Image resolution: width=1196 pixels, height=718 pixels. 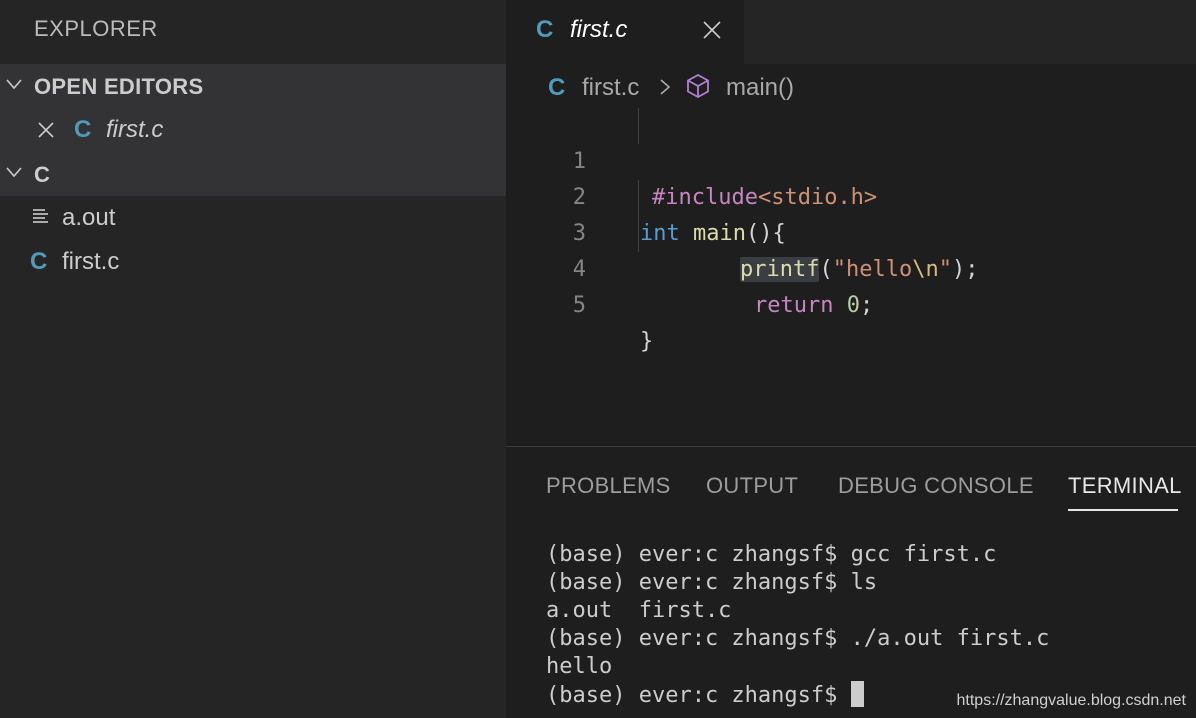 What do you see at coordinates (253, 174) in the screenshot?
I see `folder-c-header: C` at bounding box center [253, 174].